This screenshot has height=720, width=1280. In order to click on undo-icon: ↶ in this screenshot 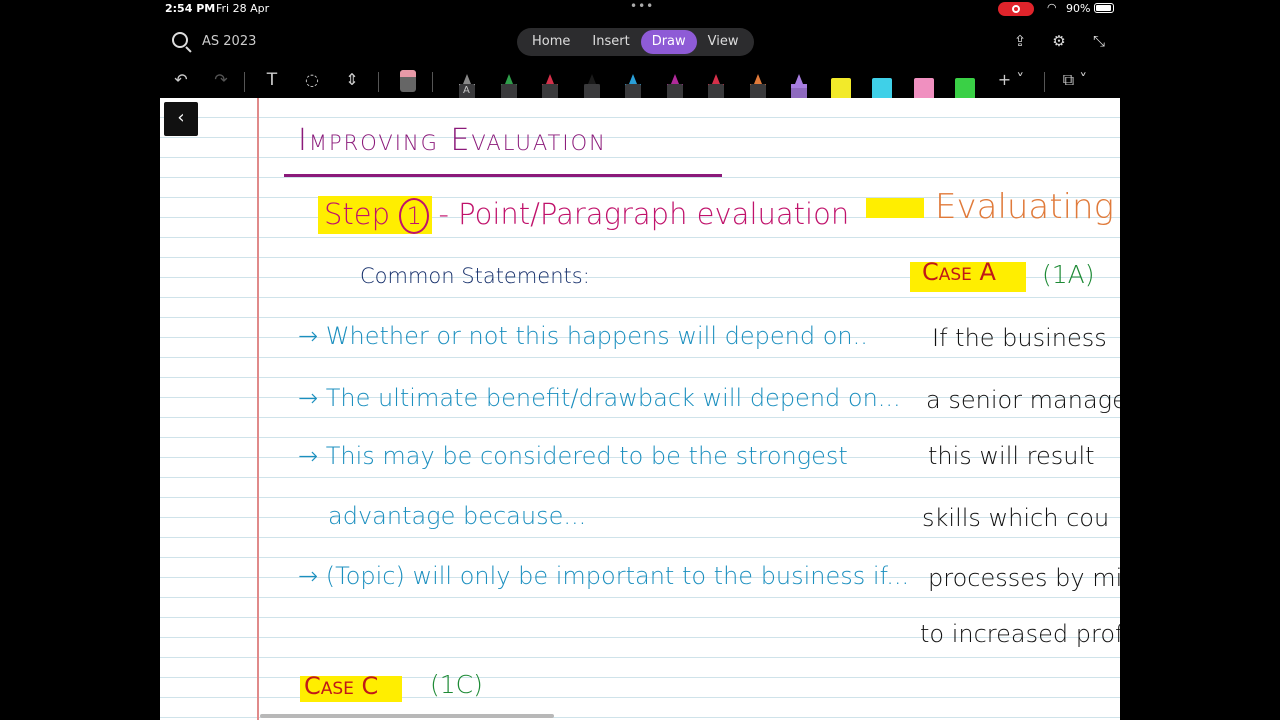, I will do `click(181, 79)`.